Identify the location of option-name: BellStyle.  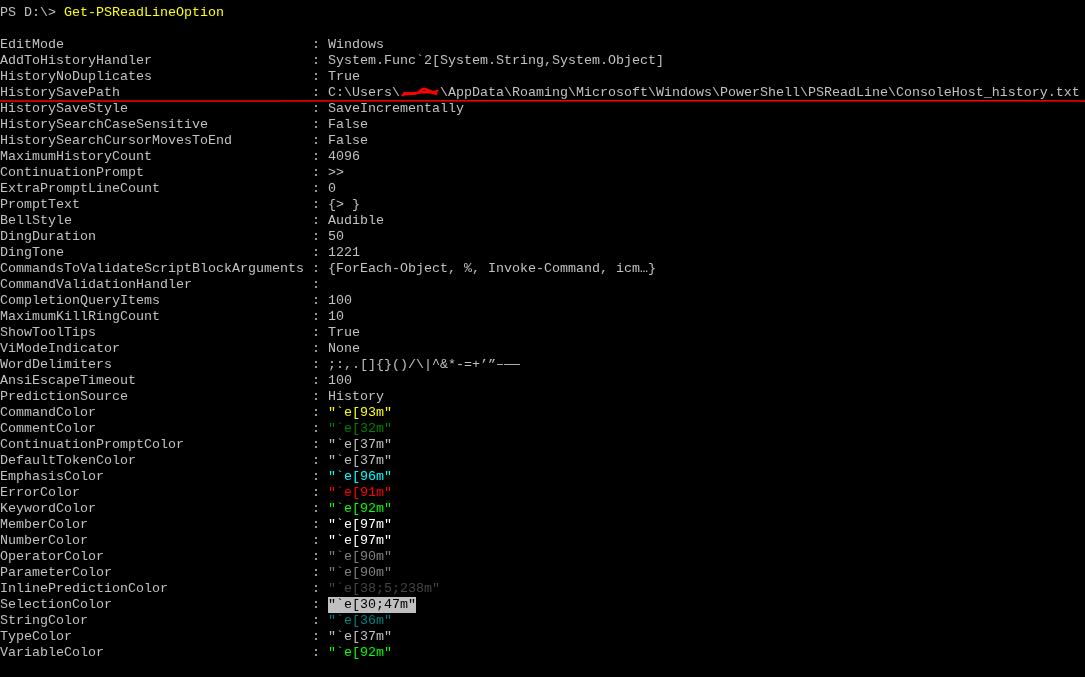
(36, 221).